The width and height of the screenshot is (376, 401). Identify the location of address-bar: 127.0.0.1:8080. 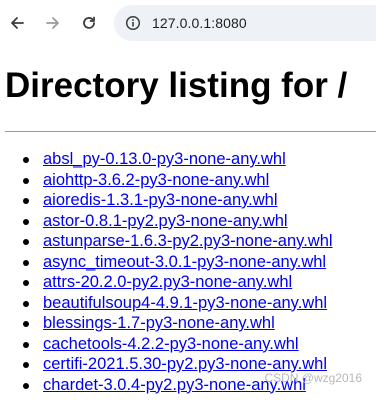
(245, 23).